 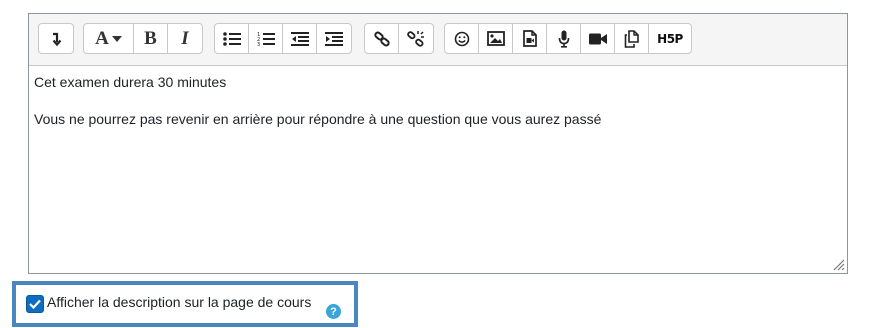 I want to click on link-icon, so click(x=381, y=38).